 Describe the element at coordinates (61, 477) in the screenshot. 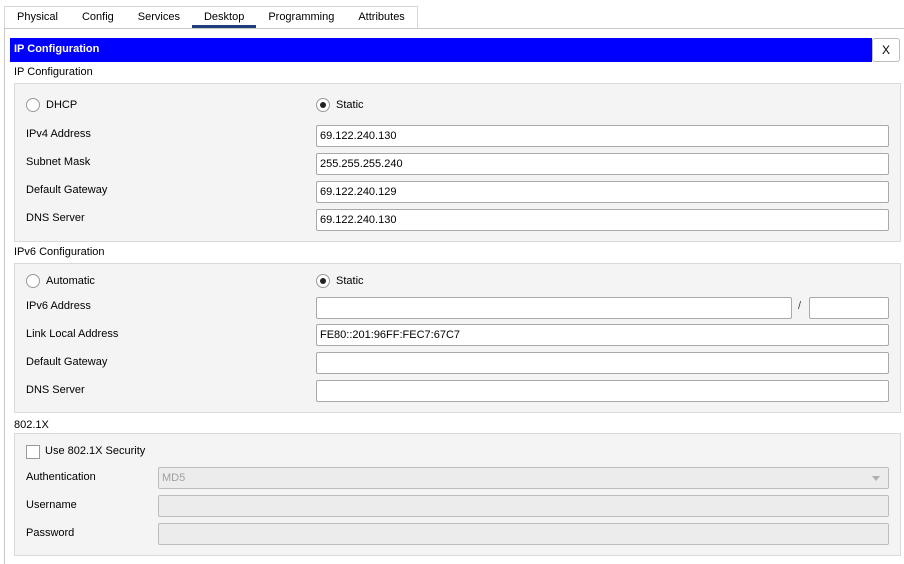

I see `authentication-label: Authentication` at that location.